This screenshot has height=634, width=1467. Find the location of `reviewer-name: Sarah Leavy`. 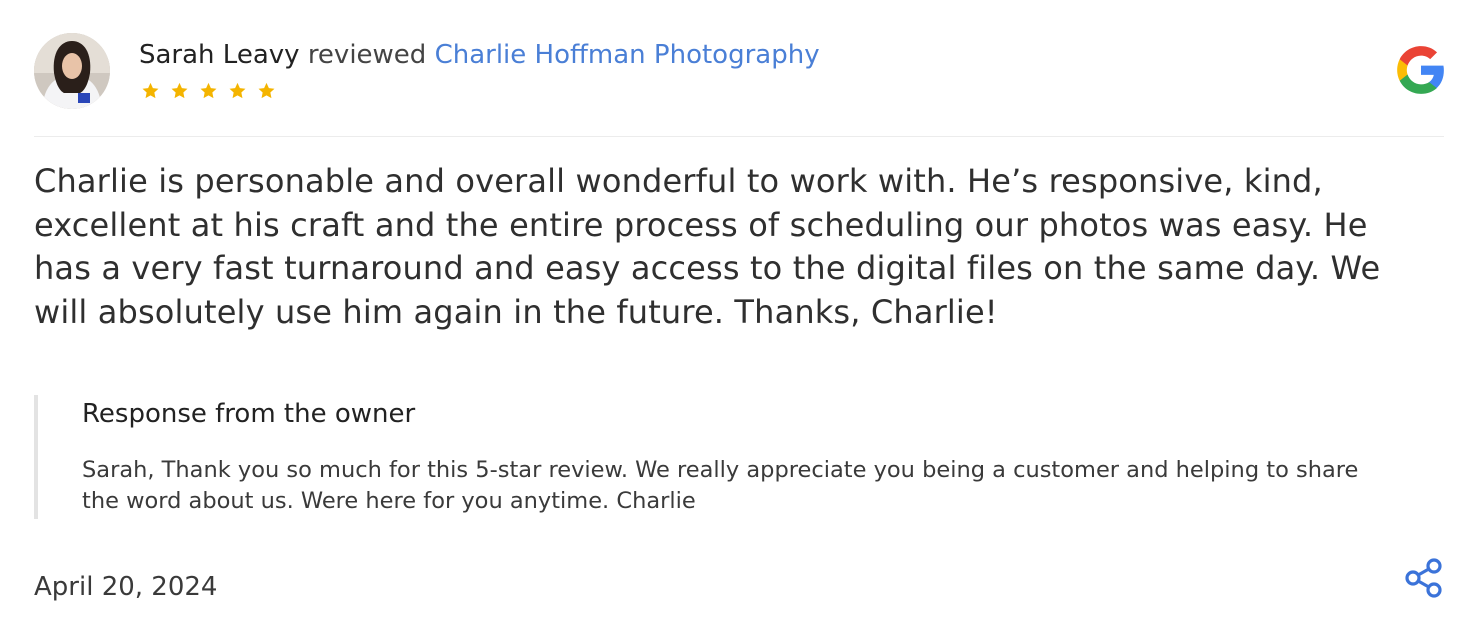

reviewer-name: Sarah Leavy is located at coordinates (219, 55).